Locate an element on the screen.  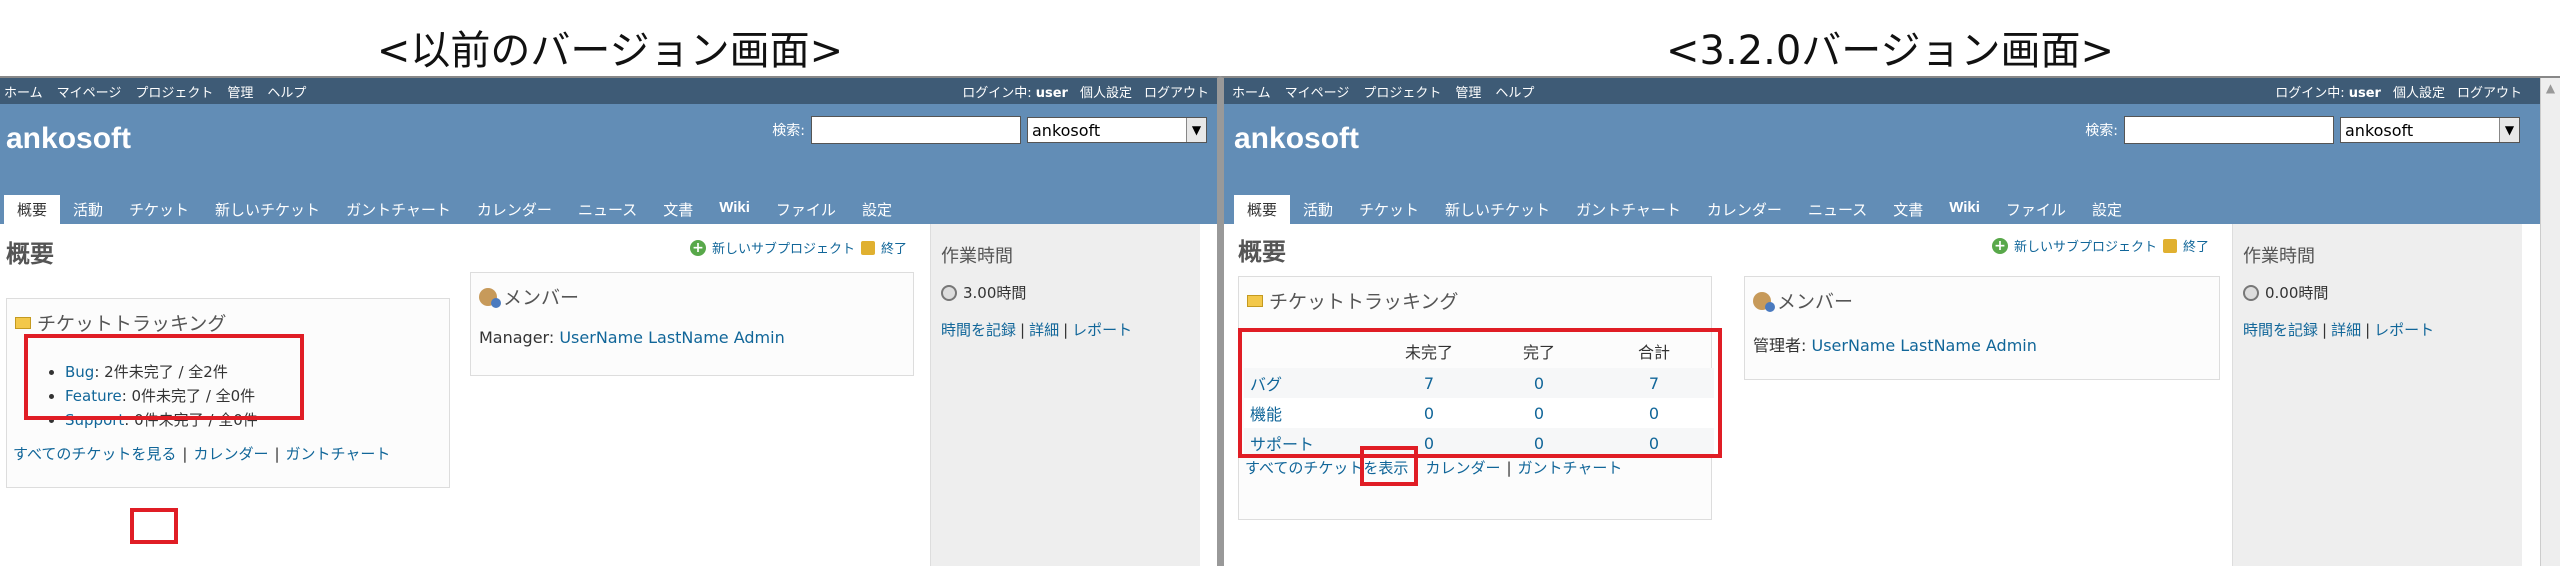
logged-as: ログイン中: user is located at coordinates (1015, 93).